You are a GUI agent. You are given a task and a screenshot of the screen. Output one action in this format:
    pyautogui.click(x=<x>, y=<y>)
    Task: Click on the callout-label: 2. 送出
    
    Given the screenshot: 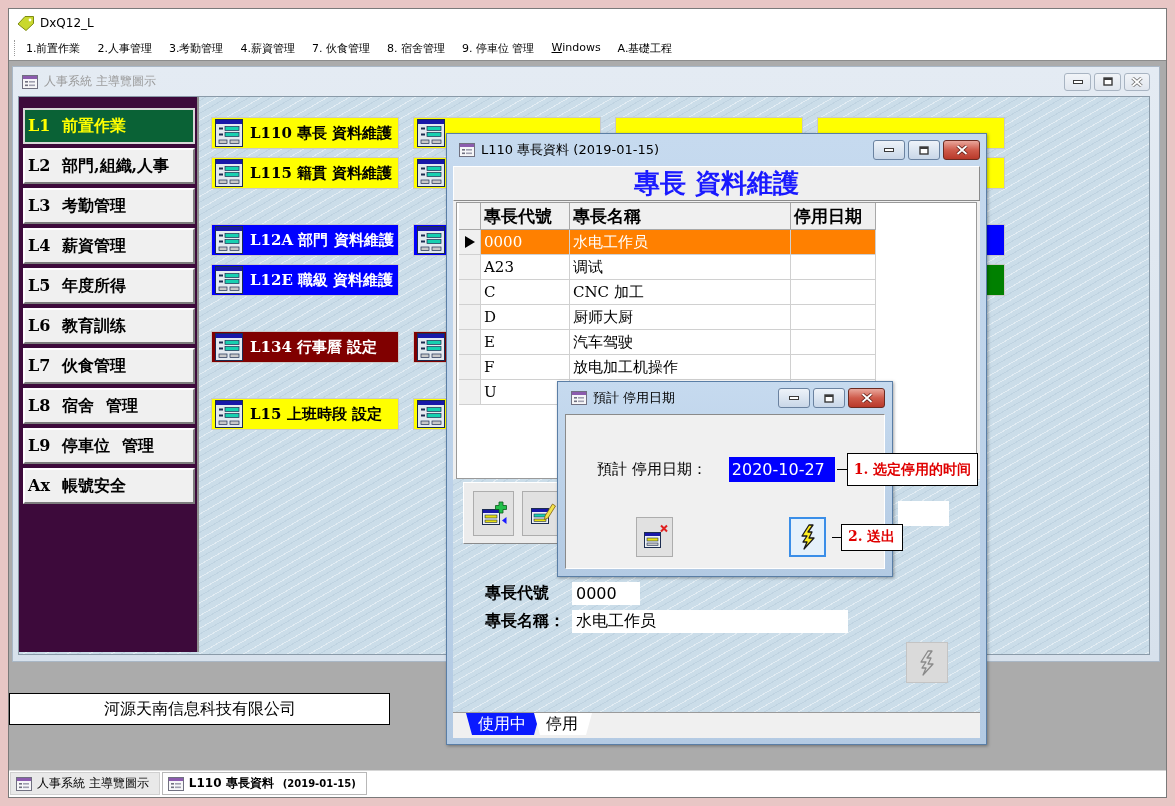 What is the action you would take?
    pyautogui.click(x=872, y=537)
    